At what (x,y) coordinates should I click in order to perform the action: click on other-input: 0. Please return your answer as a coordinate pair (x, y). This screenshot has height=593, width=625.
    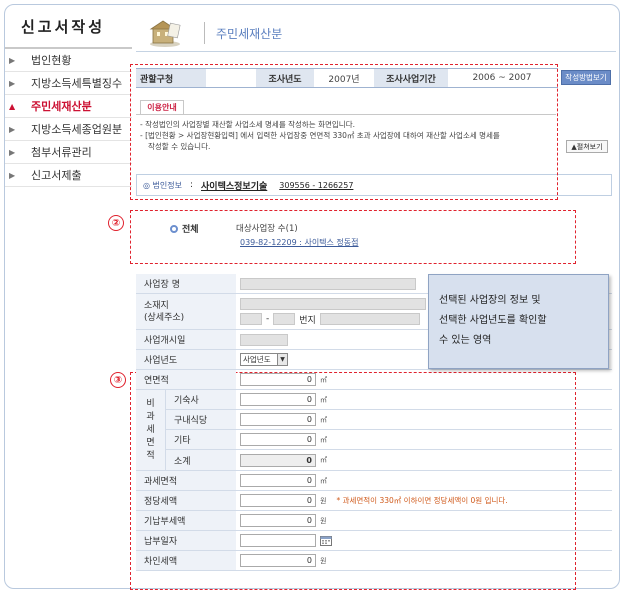
    Looking at the image, I should click on (278, 439).